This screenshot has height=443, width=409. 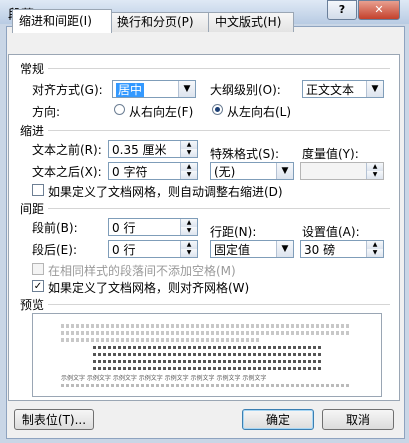 I want to click on measure-stepper: ▲ ▼, so click(x=342, y=171).